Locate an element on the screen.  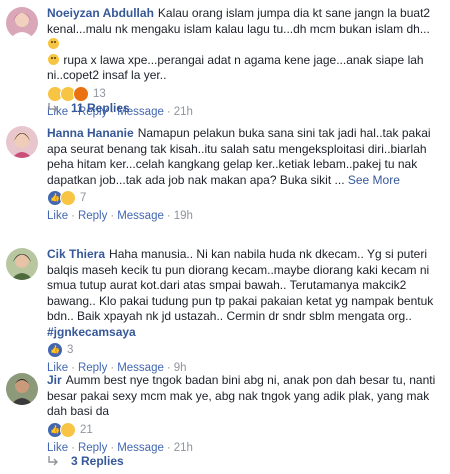
reactions: 13 is located at coordinates (244, 93).